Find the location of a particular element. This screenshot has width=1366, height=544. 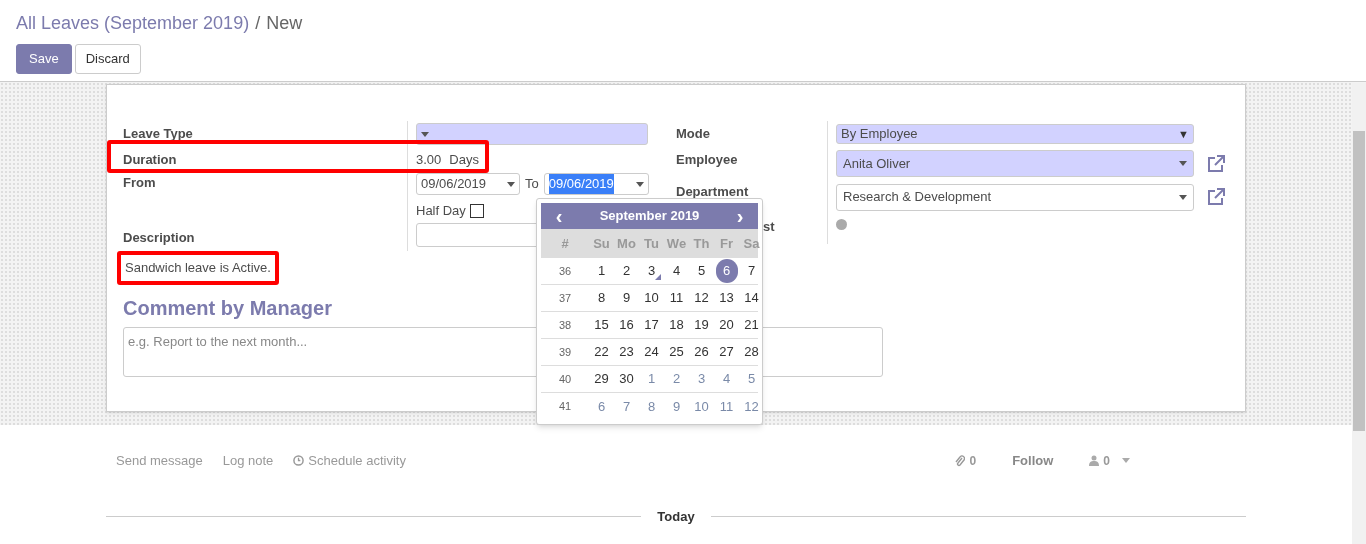

field-label: Duration is located at coordinates (150, 160).